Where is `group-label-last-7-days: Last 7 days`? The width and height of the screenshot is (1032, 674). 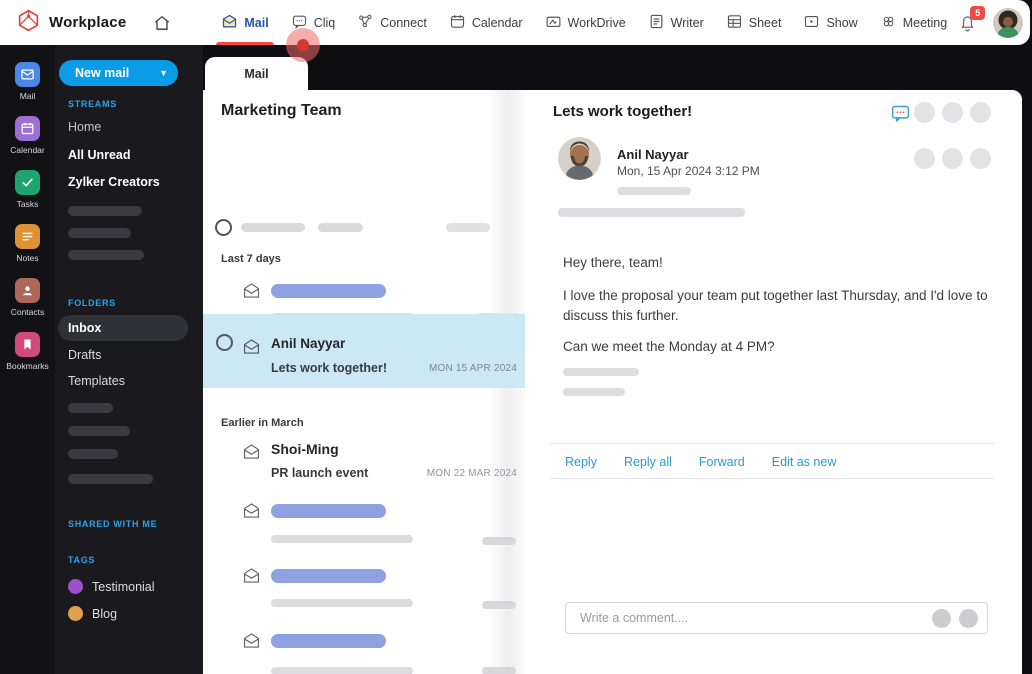
group-label-last-7-days: Last 7 days is located at coordinates (251, 259).